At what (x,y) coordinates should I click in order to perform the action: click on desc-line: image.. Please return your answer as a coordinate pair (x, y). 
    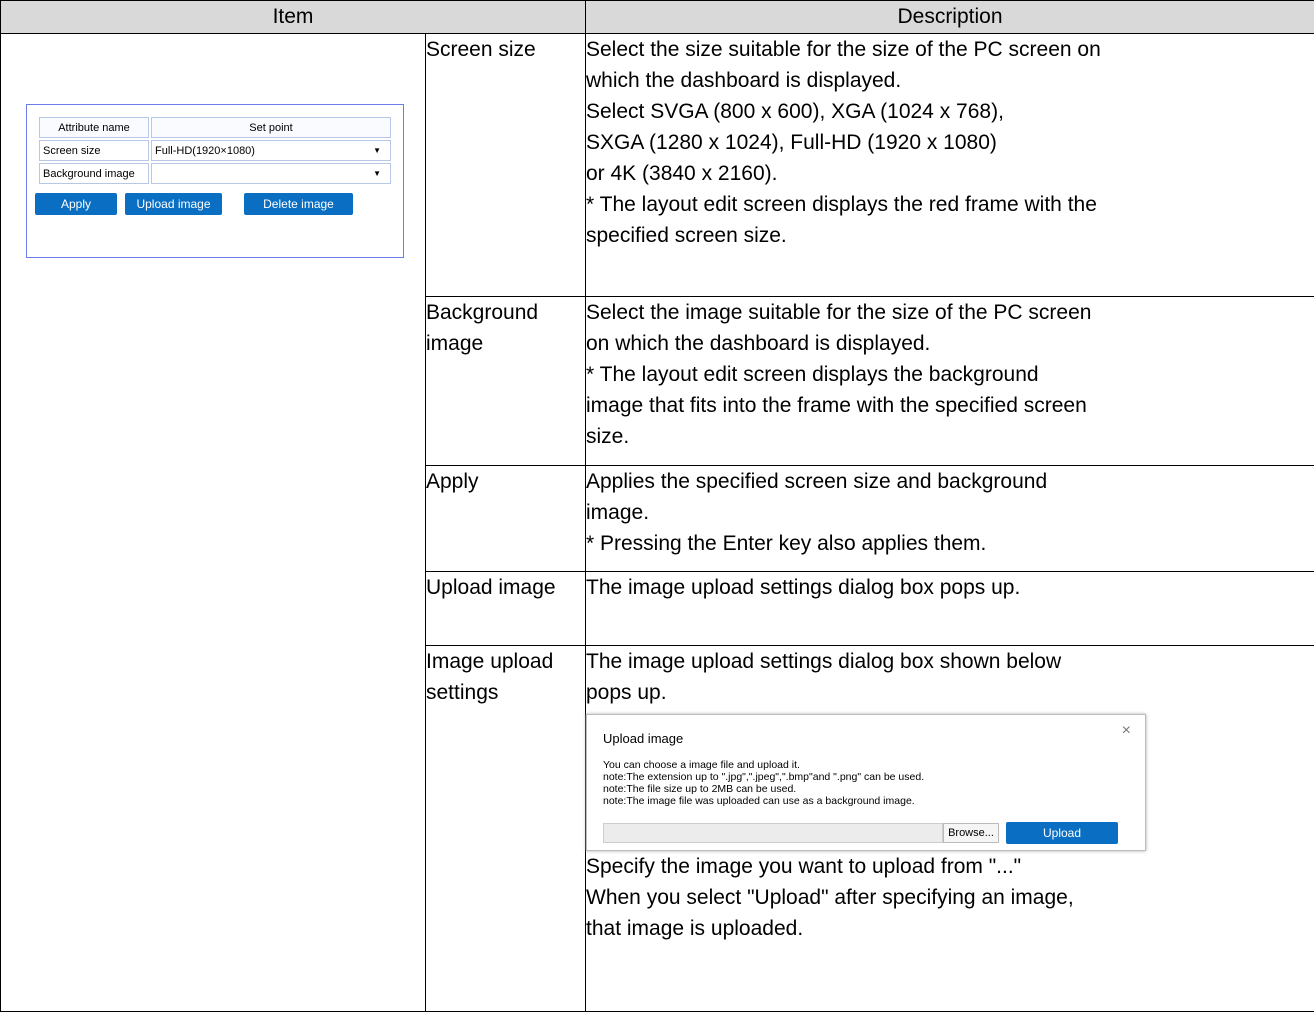
    Looking at the image, I should click on (618, 512).